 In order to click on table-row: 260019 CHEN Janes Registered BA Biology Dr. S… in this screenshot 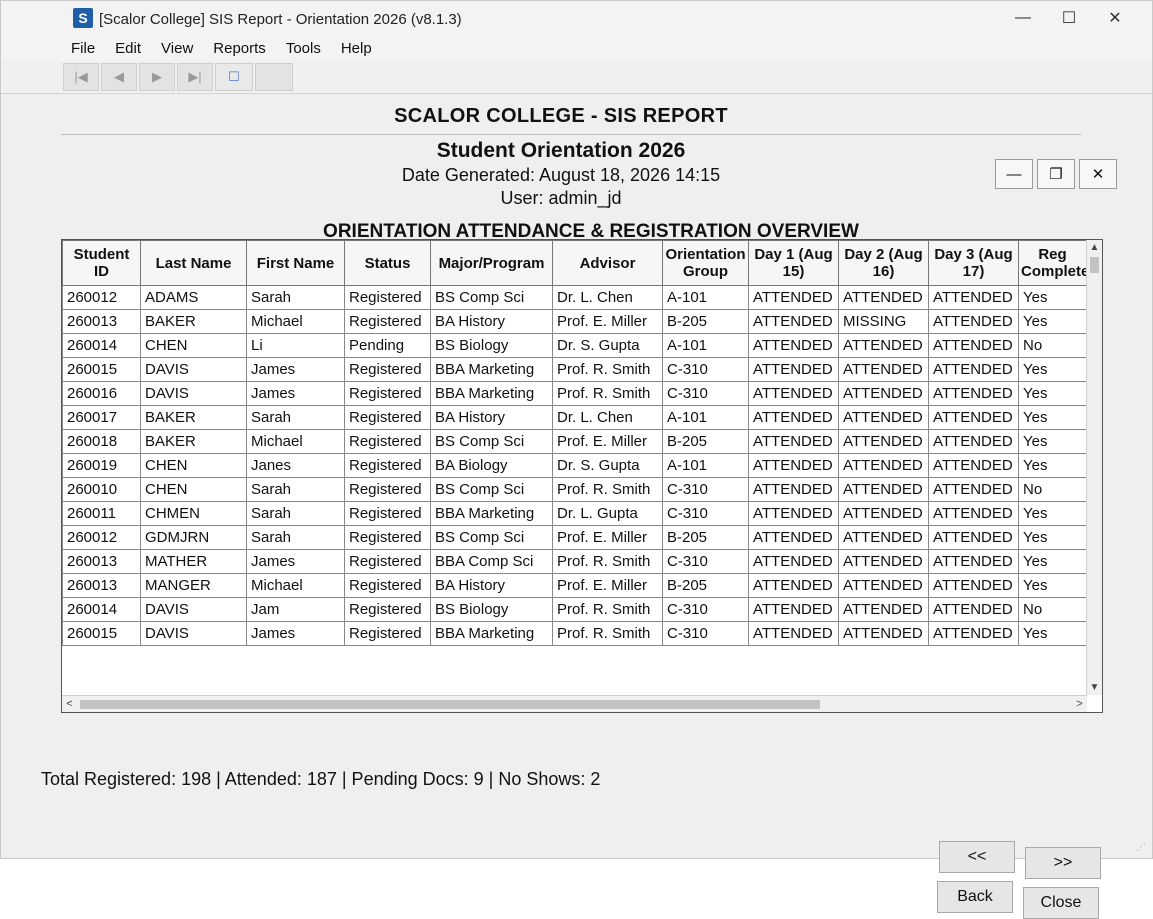, I will do `click(574, 465)`.